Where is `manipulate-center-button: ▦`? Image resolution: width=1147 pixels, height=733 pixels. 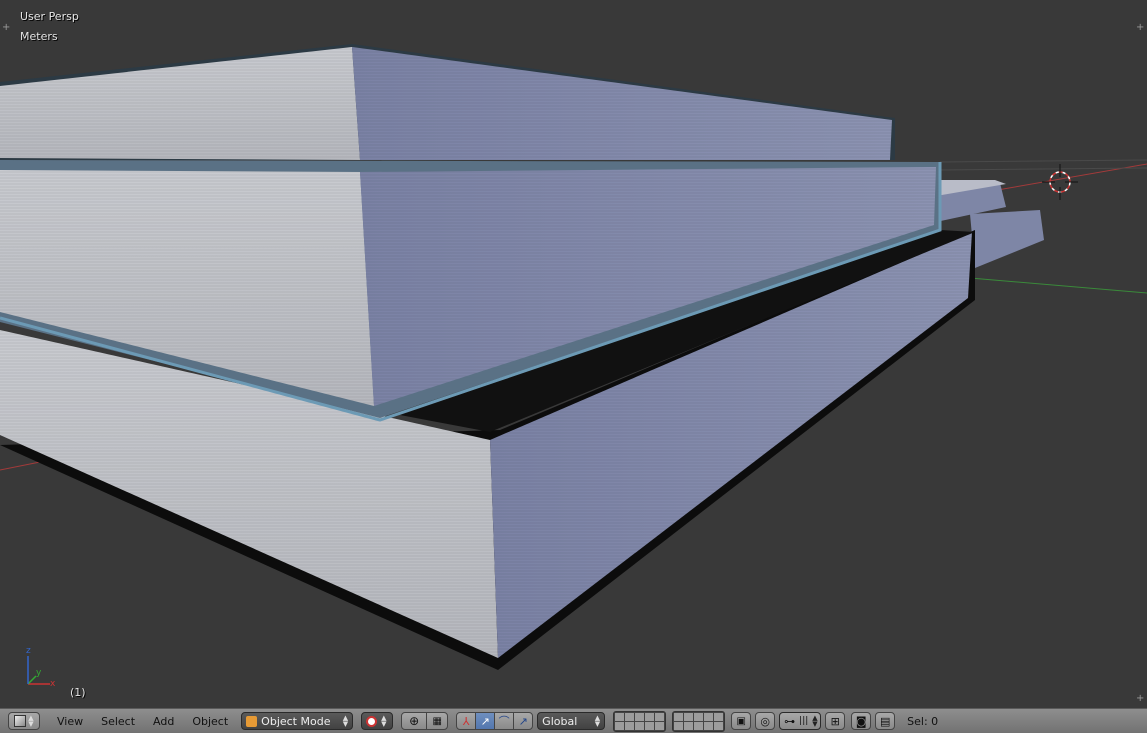 manipulate-center-button: ▦ is located at coordinates (437, 721).